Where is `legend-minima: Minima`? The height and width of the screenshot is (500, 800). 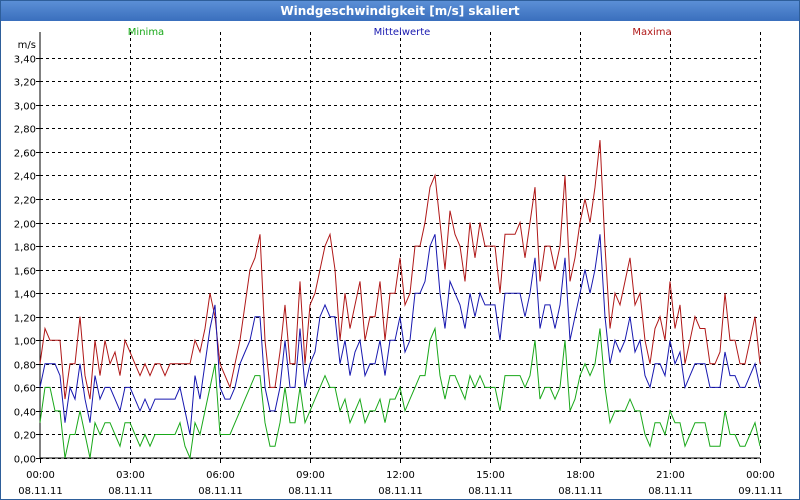
legend-minima: Minima is located at coordinates (146, 32).